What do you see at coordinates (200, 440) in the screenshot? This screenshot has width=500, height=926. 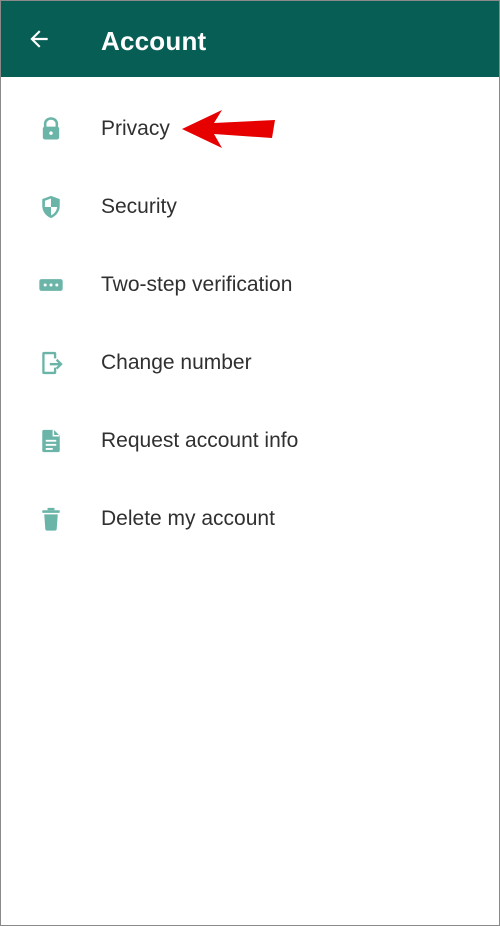 I see `menu-item-label: Request account info` at bounding box center [200, 440].